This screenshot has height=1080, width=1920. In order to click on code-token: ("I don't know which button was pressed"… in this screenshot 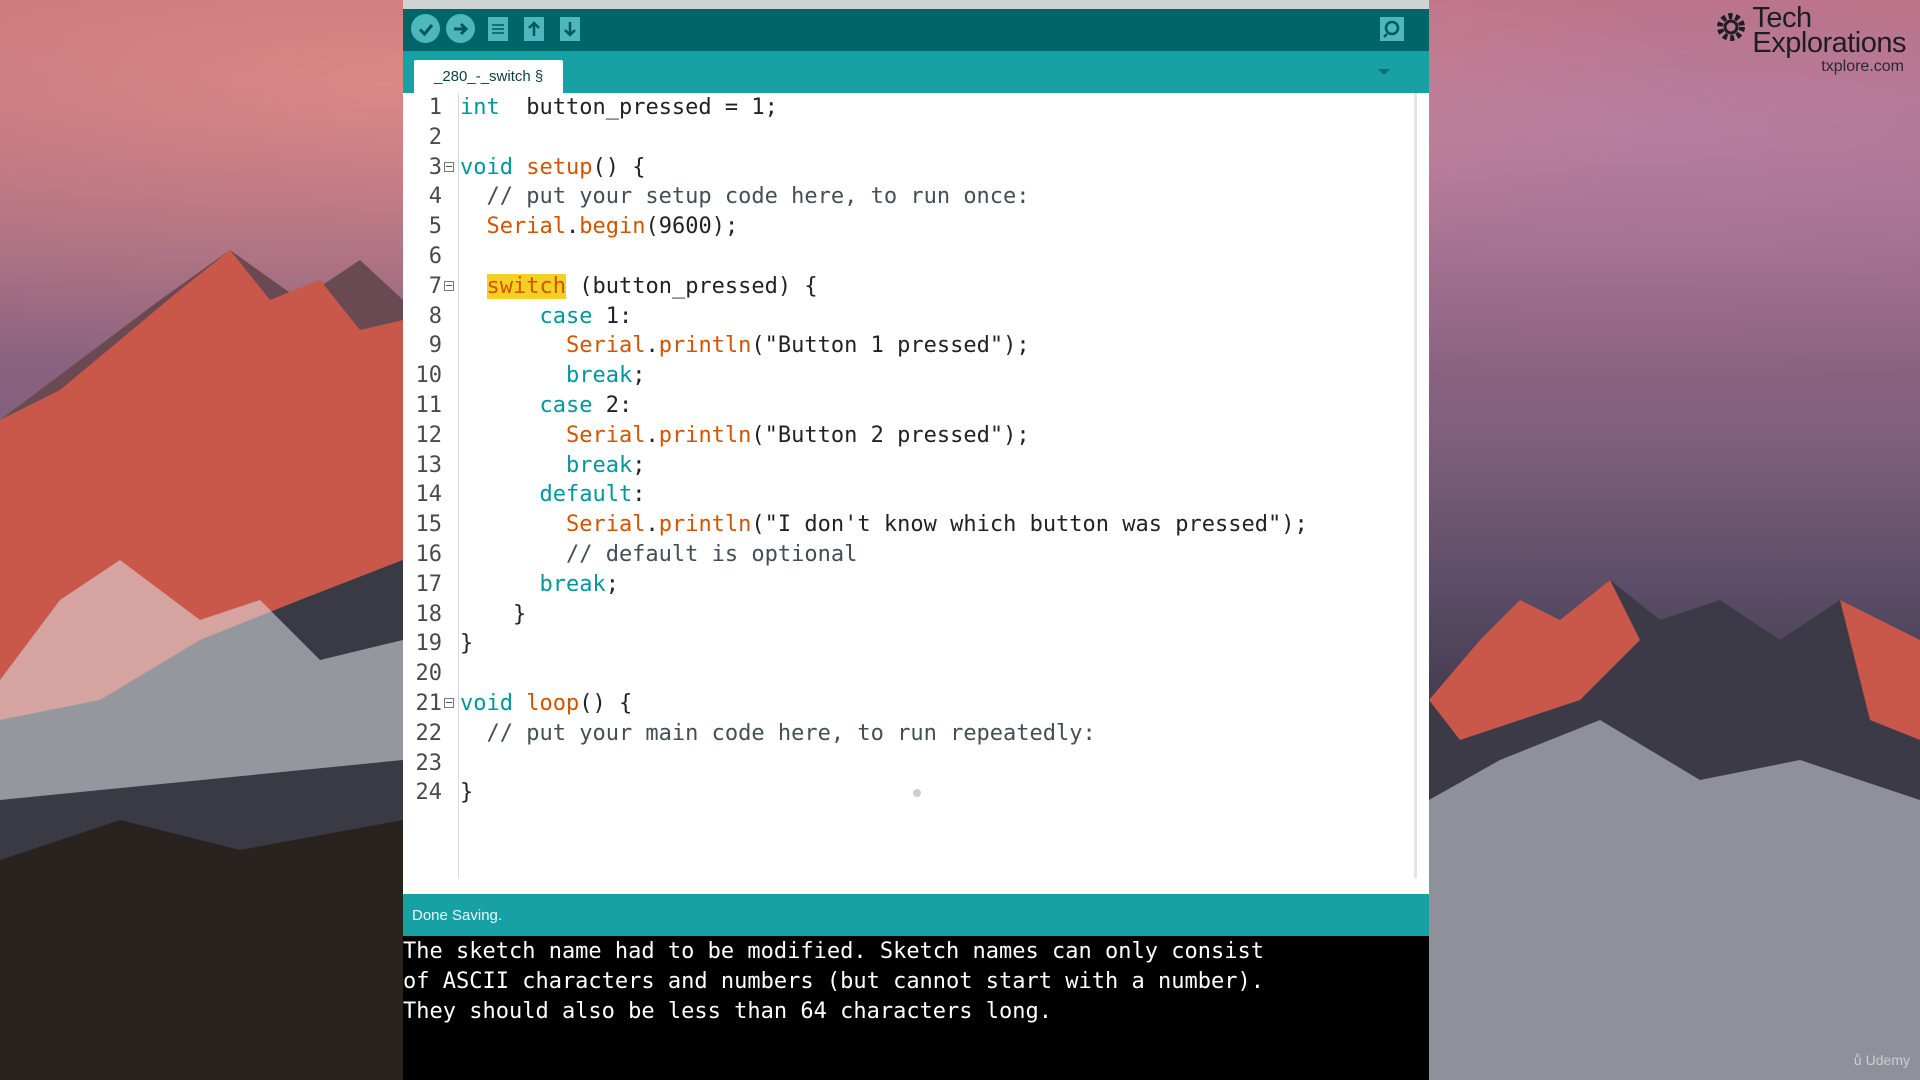, I will do `click(1029, 525)`.